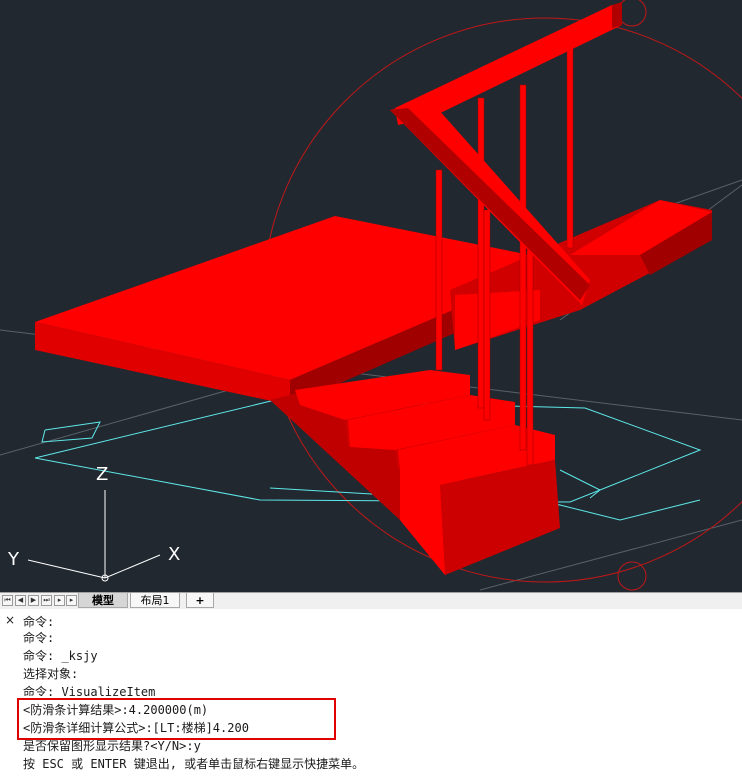  Describe the element at coordinates (632, 576) in the screenshot. I see `grip-circle-bottom` at that location.